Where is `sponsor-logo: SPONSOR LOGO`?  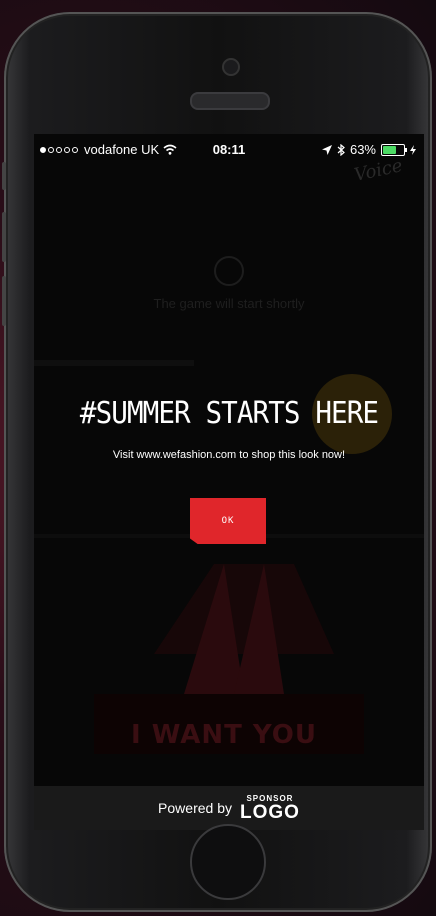 sponsor-logo: SPONSOR LOGO is located at coordinates (269, 808).